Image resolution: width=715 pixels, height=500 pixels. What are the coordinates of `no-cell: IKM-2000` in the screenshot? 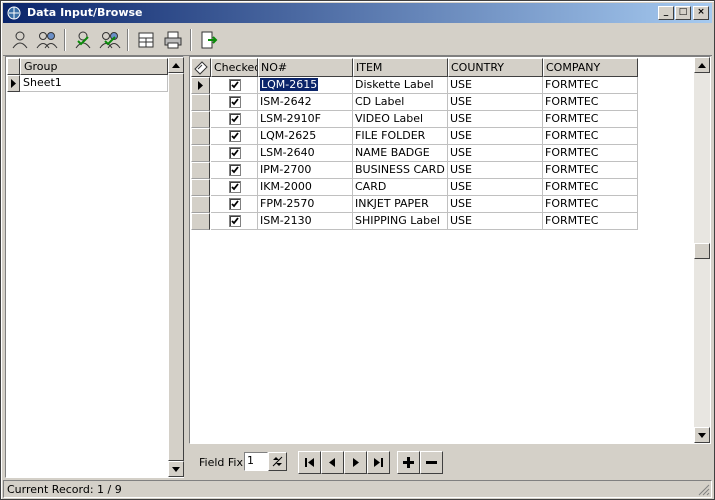 It's located at (305, 187).